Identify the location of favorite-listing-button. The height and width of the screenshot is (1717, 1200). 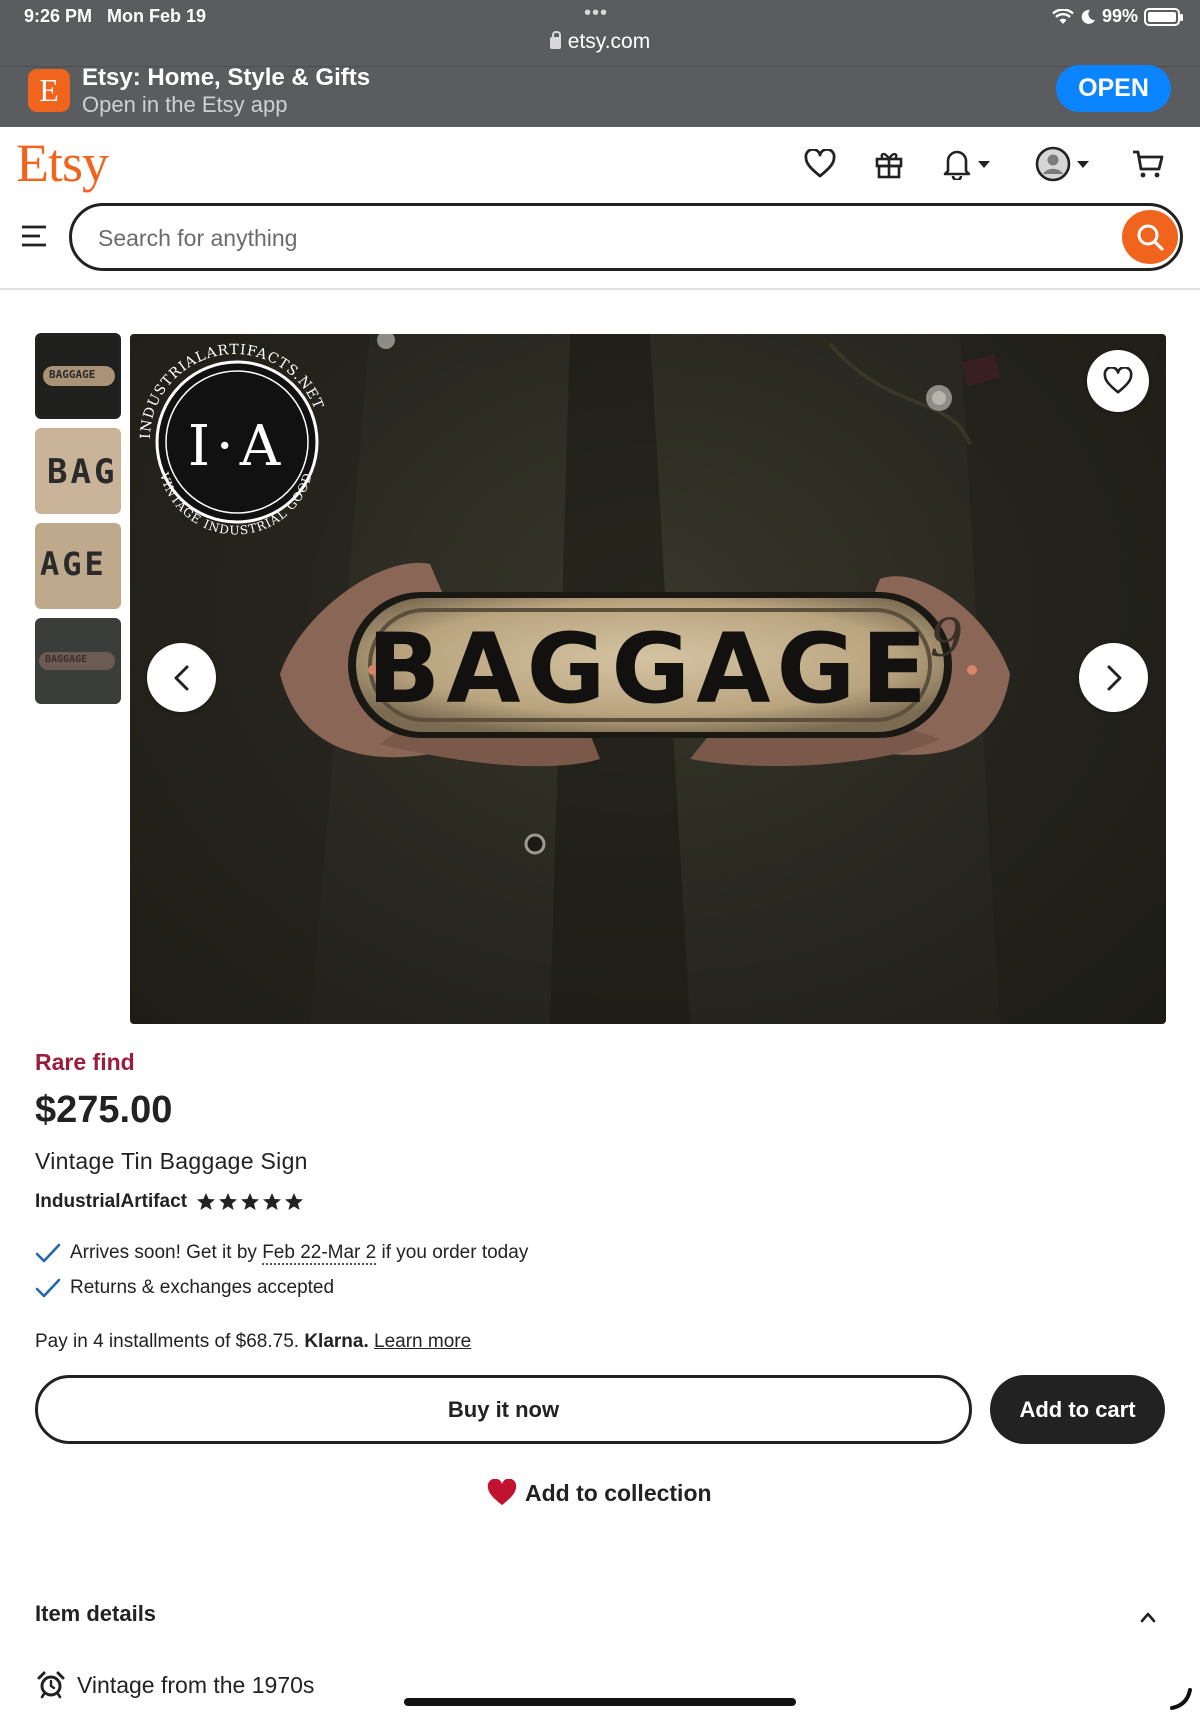
(1118, 381).